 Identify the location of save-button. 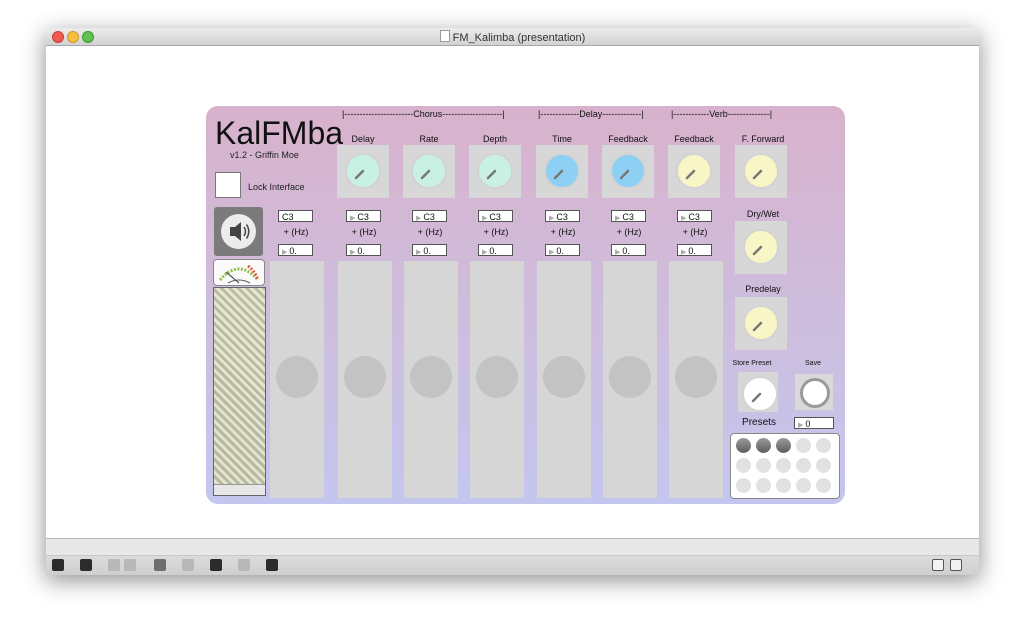
(814, 392).